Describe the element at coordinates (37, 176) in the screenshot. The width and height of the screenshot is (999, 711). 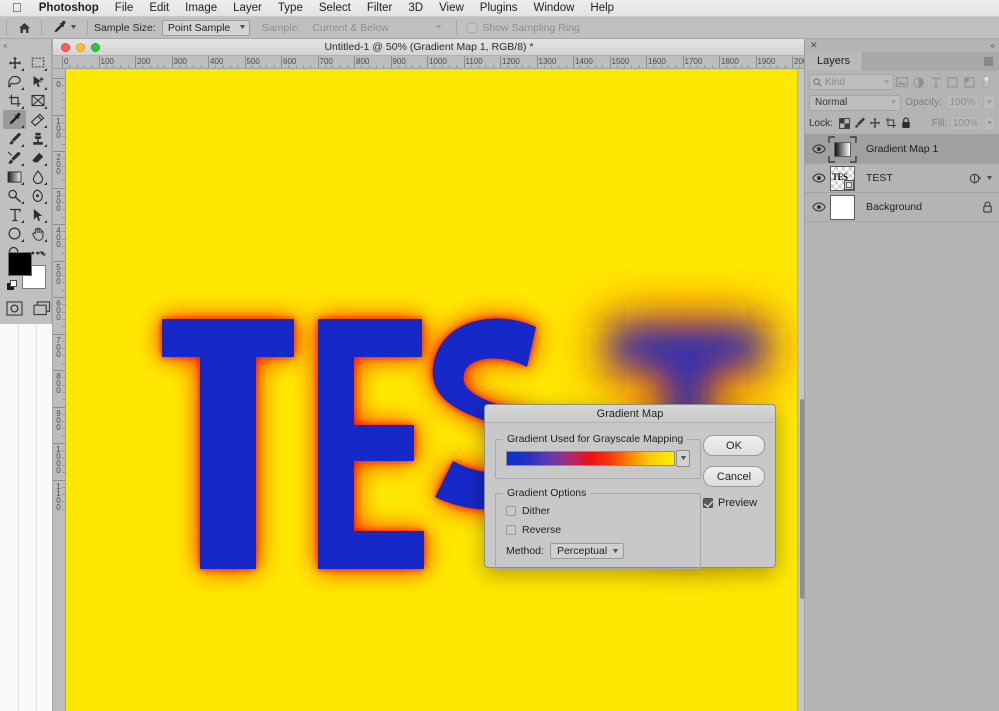
I see `blur-tool` at that location.